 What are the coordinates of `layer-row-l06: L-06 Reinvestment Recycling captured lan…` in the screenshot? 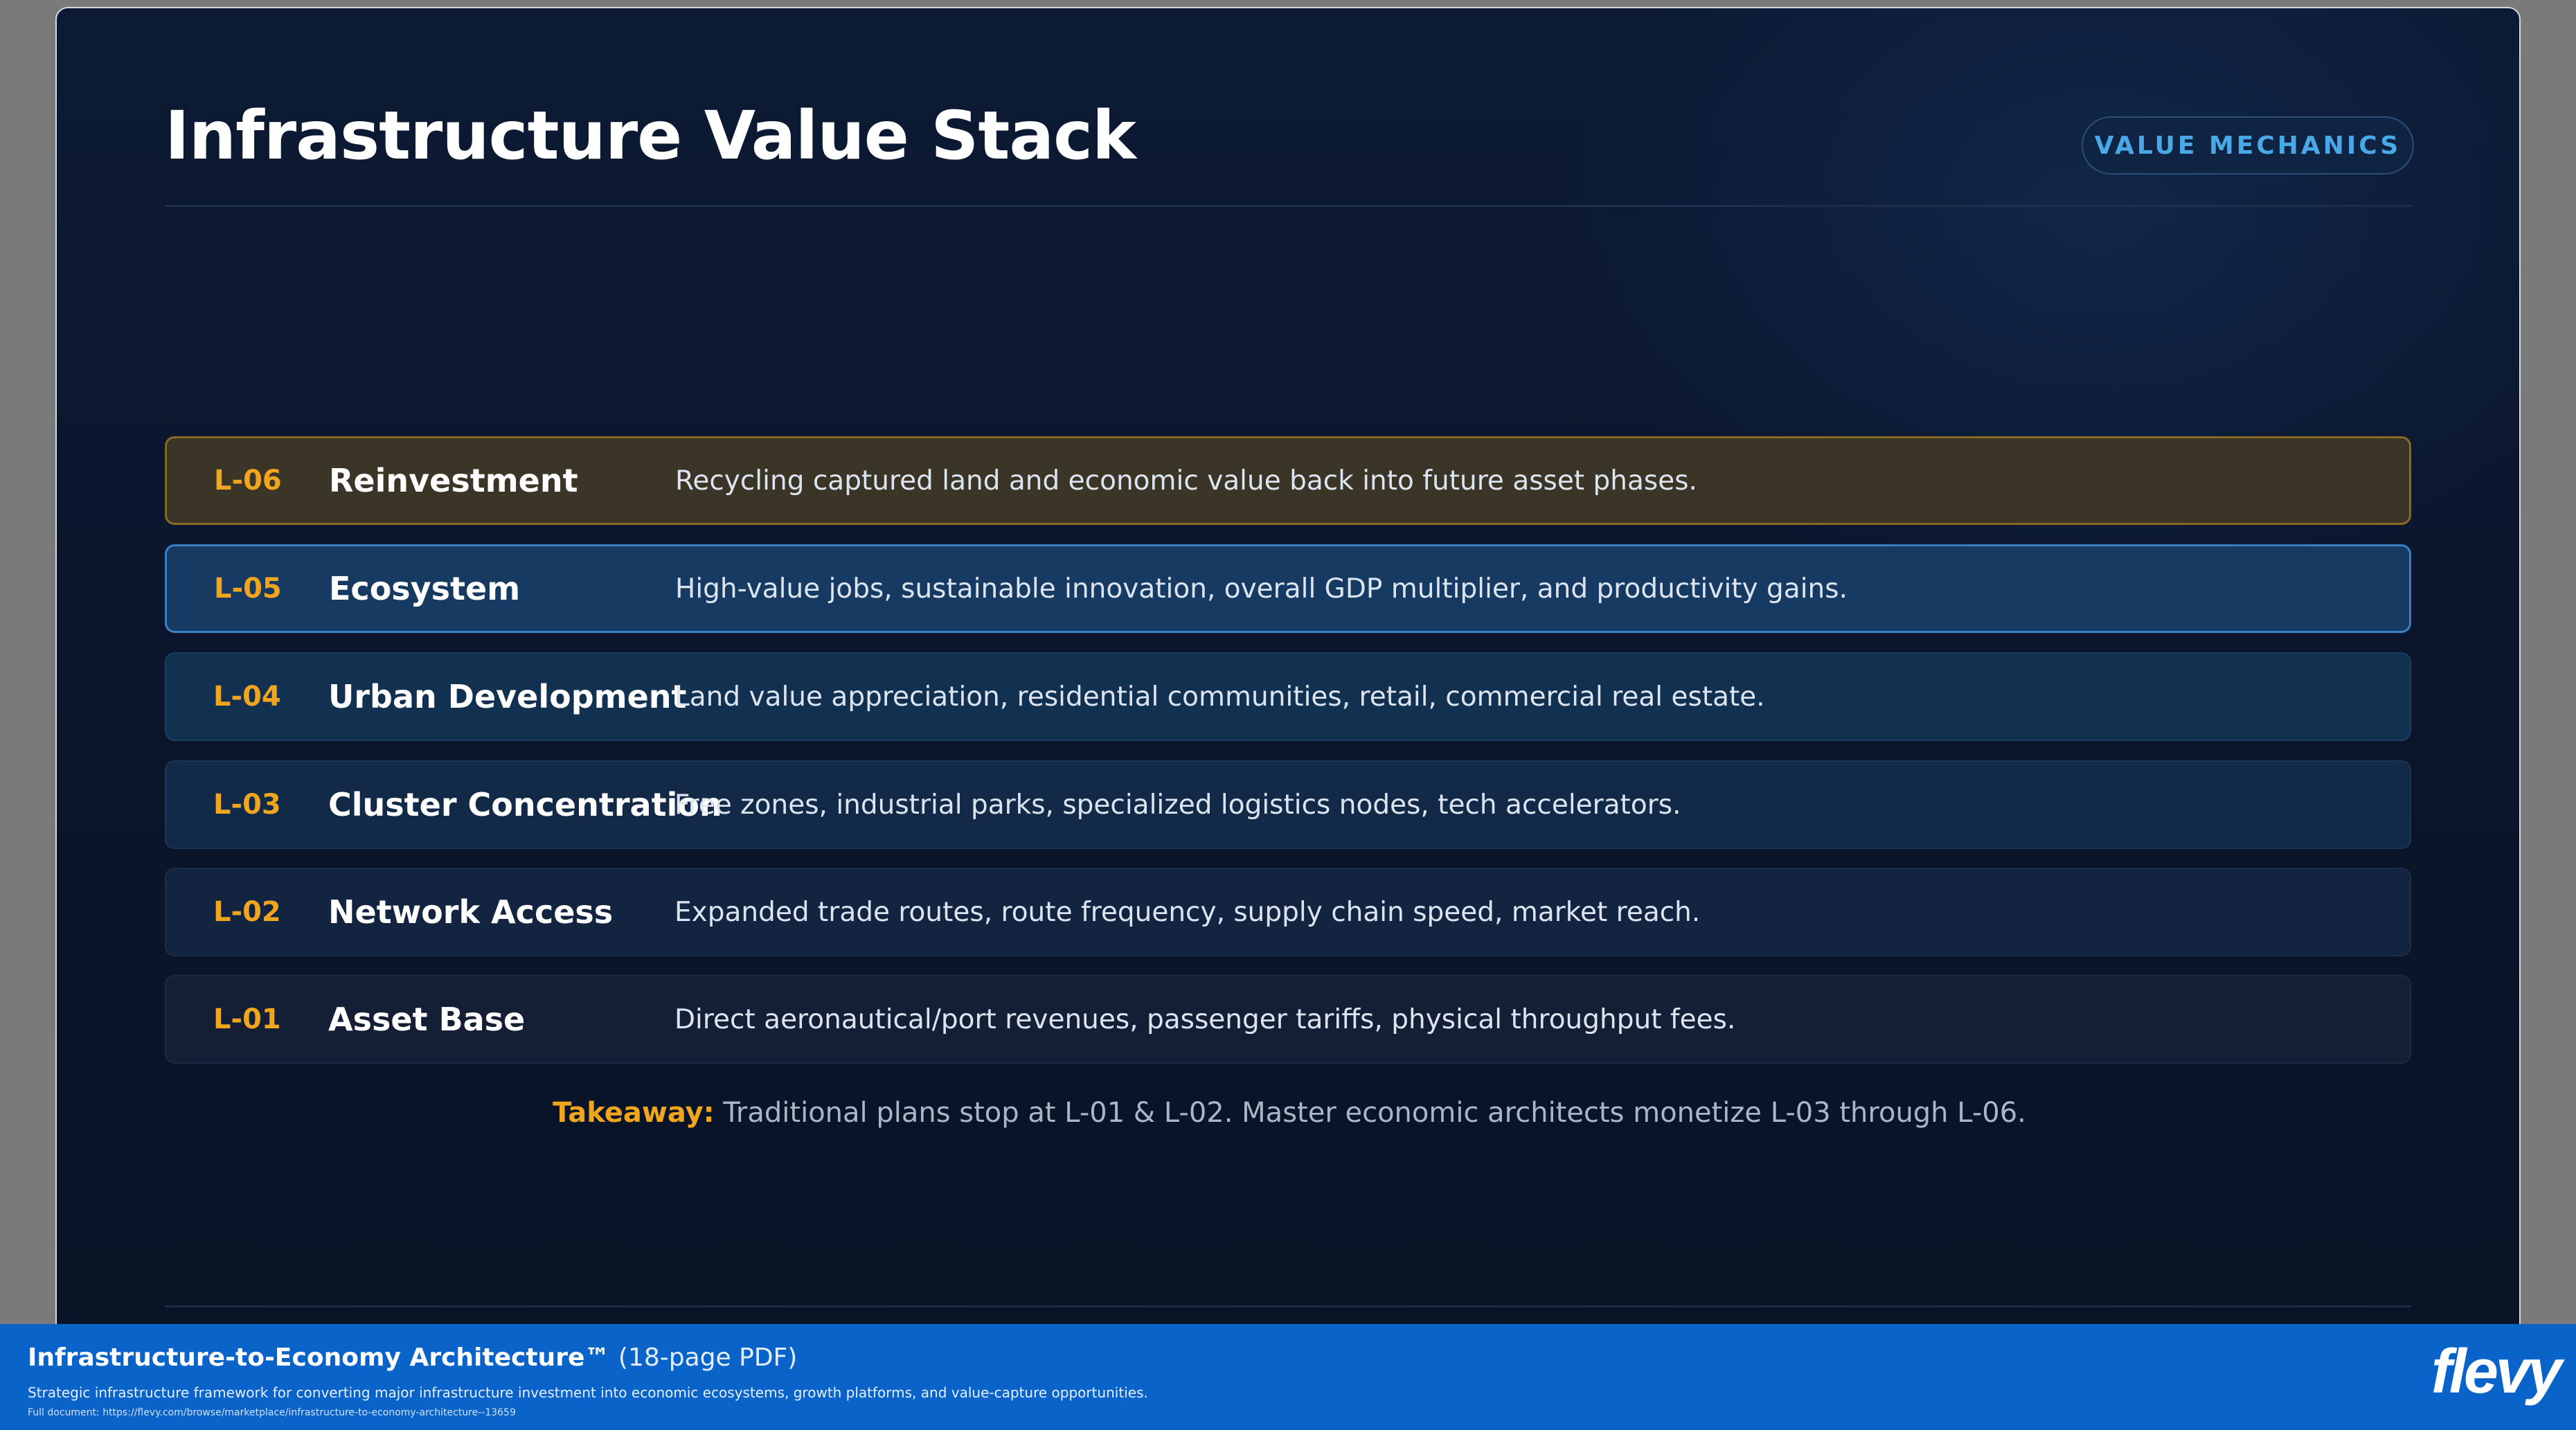 It's located at (1288, 480).